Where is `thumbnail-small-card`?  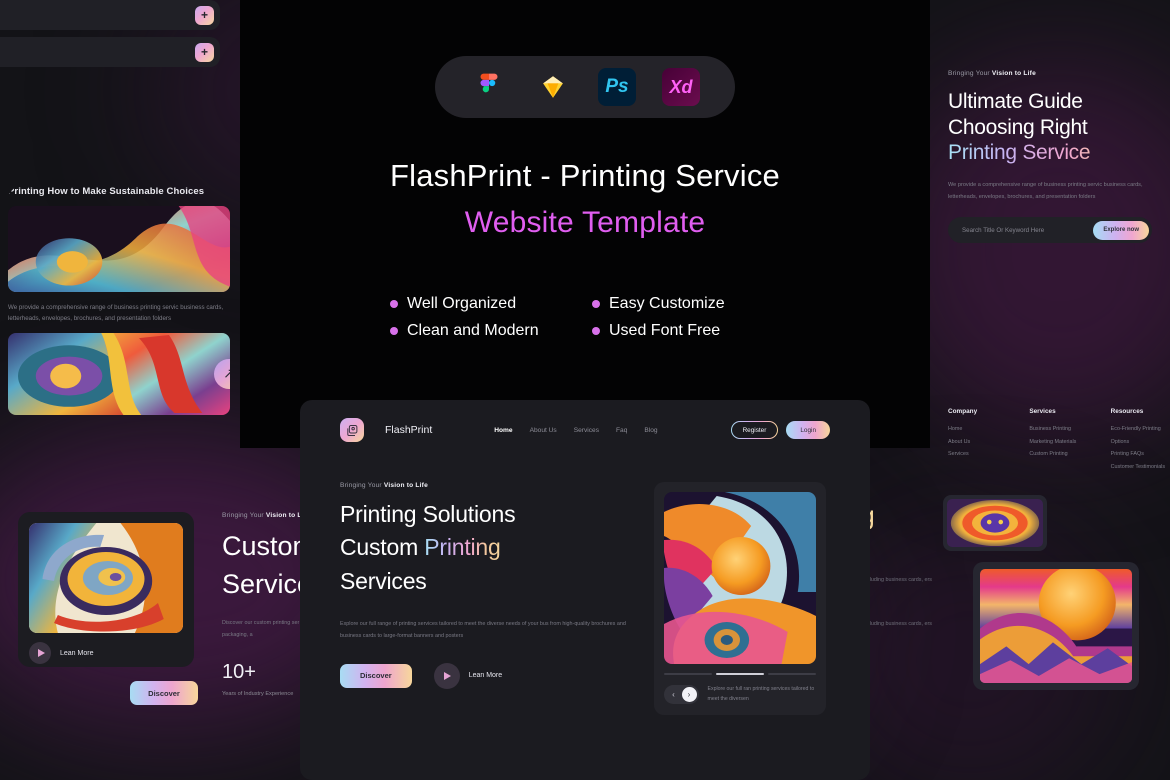
thumbnail-small-card is located at coordinates (995, 523).